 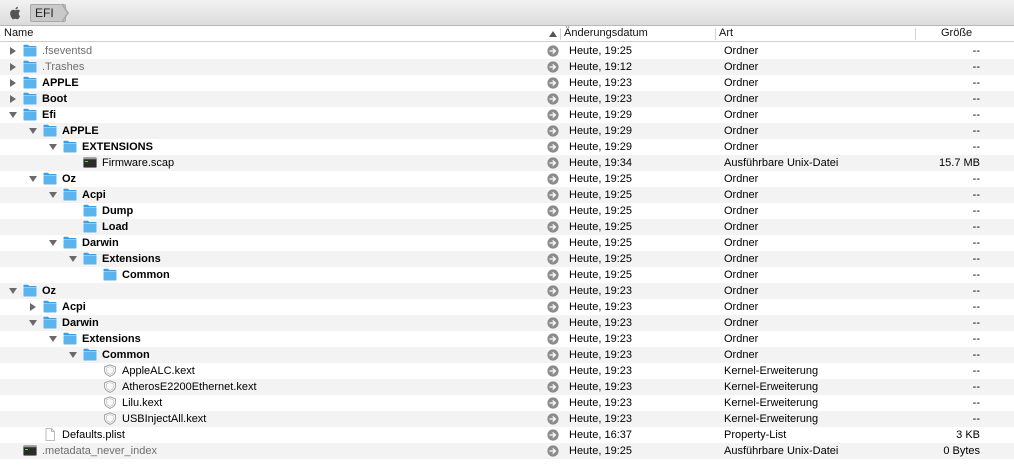 What do you see at coordinates (117, 147) in the screenshot?
I see `file-name: EXTENSIONS` at bounding box center [117, 147].